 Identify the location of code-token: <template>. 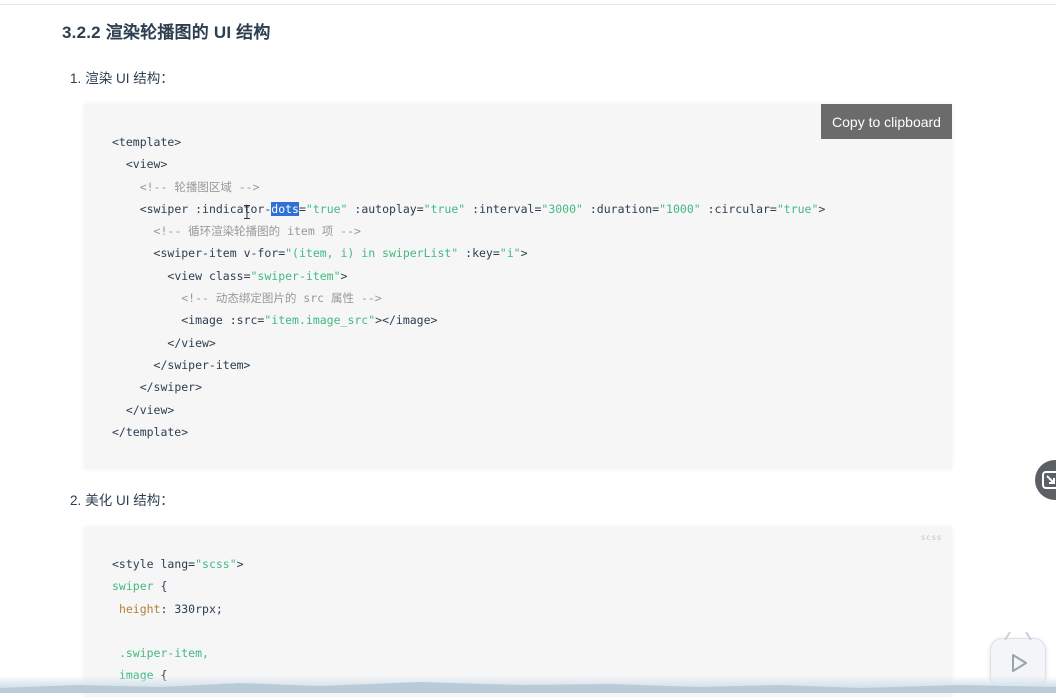
(147, 142).